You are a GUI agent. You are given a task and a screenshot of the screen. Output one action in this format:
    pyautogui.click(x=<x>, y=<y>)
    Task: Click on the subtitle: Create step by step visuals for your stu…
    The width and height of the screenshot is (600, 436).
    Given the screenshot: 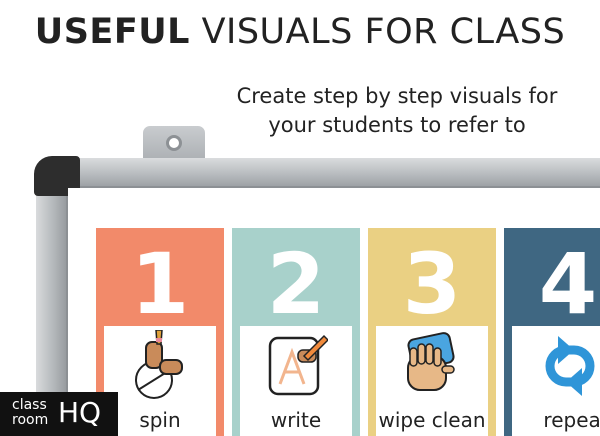 What is the action you would take?
    pyautogui.click(x=397, y=111)
    